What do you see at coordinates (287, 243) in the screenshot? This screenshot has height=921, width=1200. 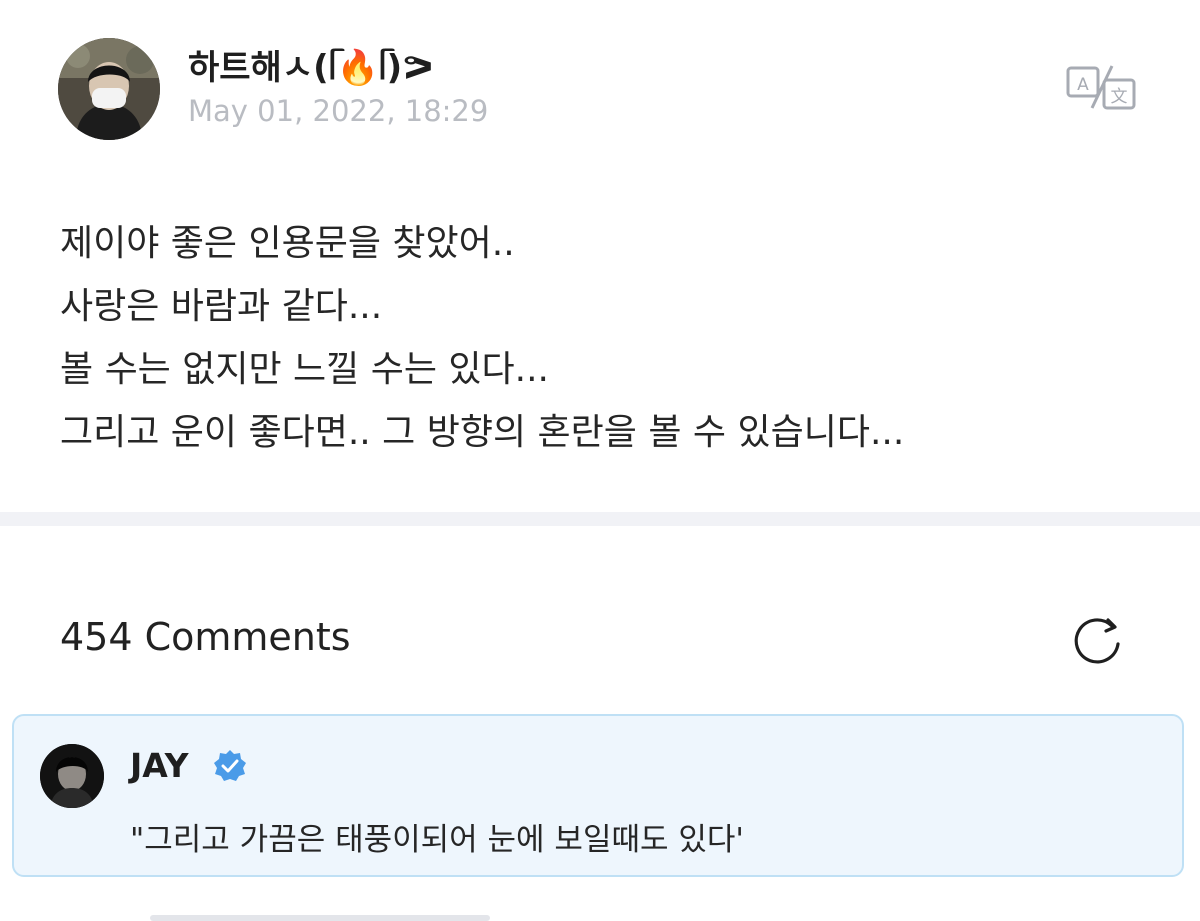 I see `post-body-line: 제이야 좋은 인용문을 찾았어..` at bounding box center [287, 243].